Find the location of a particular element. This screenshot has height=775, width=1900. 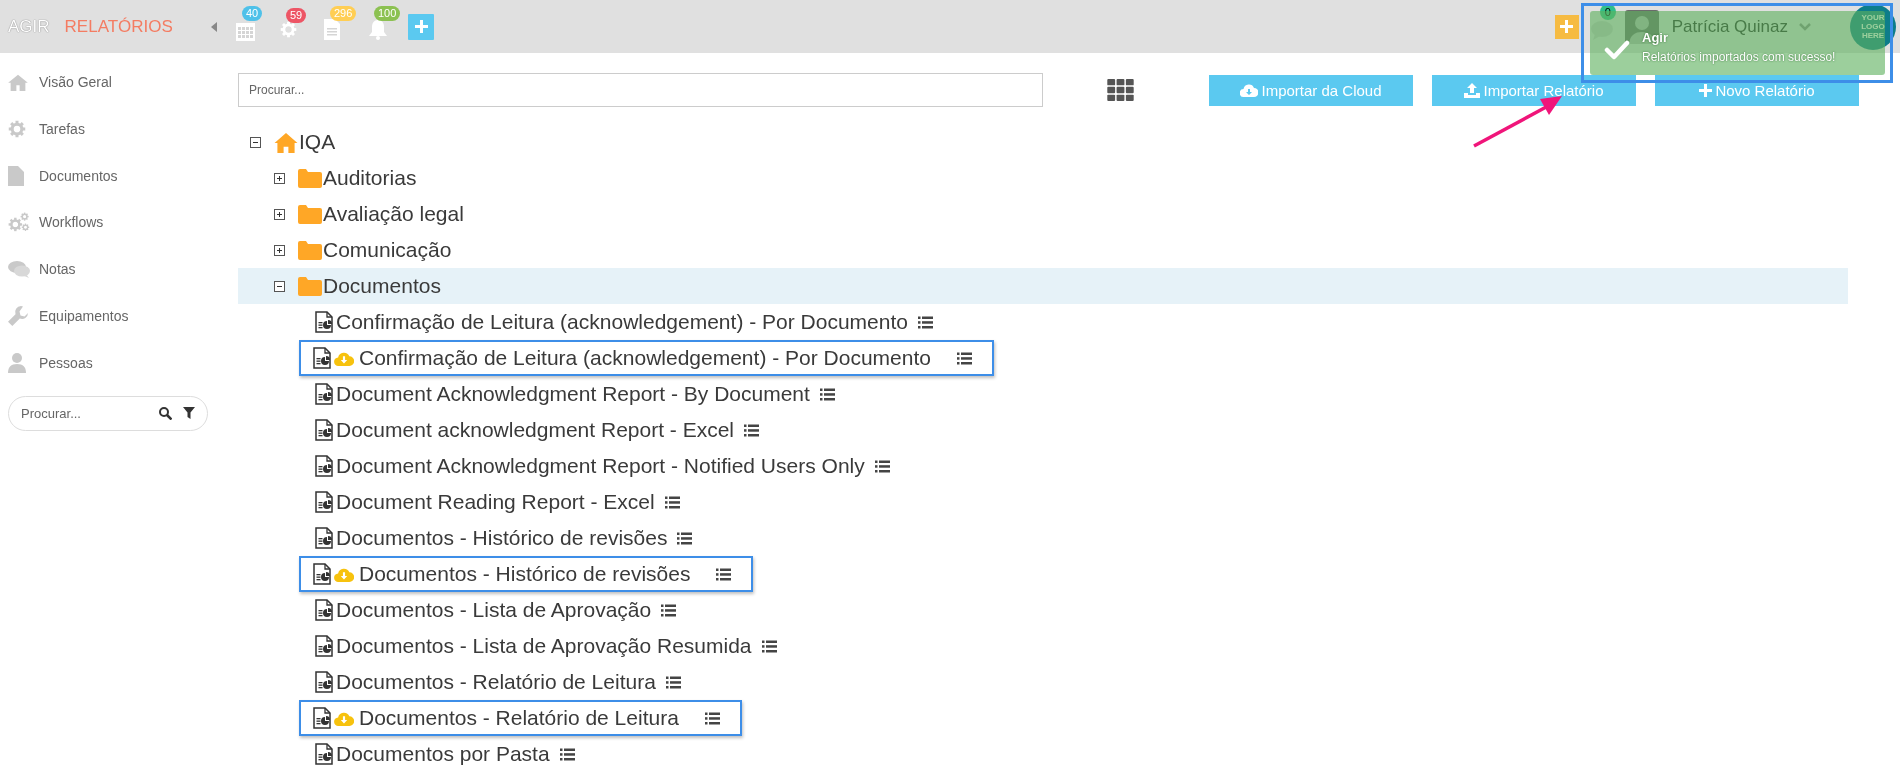

wrench-icon is located at coordinates (18, 316).